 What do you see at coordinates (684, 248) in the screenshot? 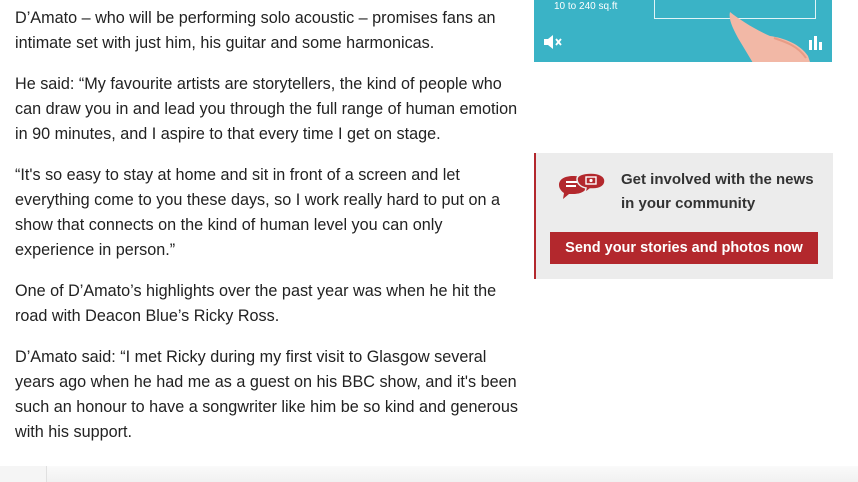
I see `send-stories-button: Send your stories and photos now` at bounding box center [684, 248].